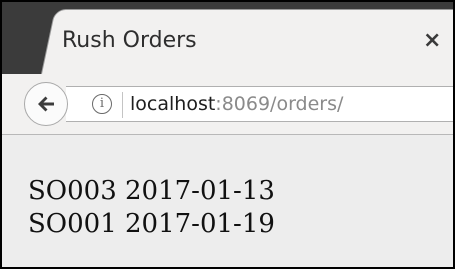 The image size is (455, 269). I want to click on tab-title: Rush Orders, so click(129, 40).